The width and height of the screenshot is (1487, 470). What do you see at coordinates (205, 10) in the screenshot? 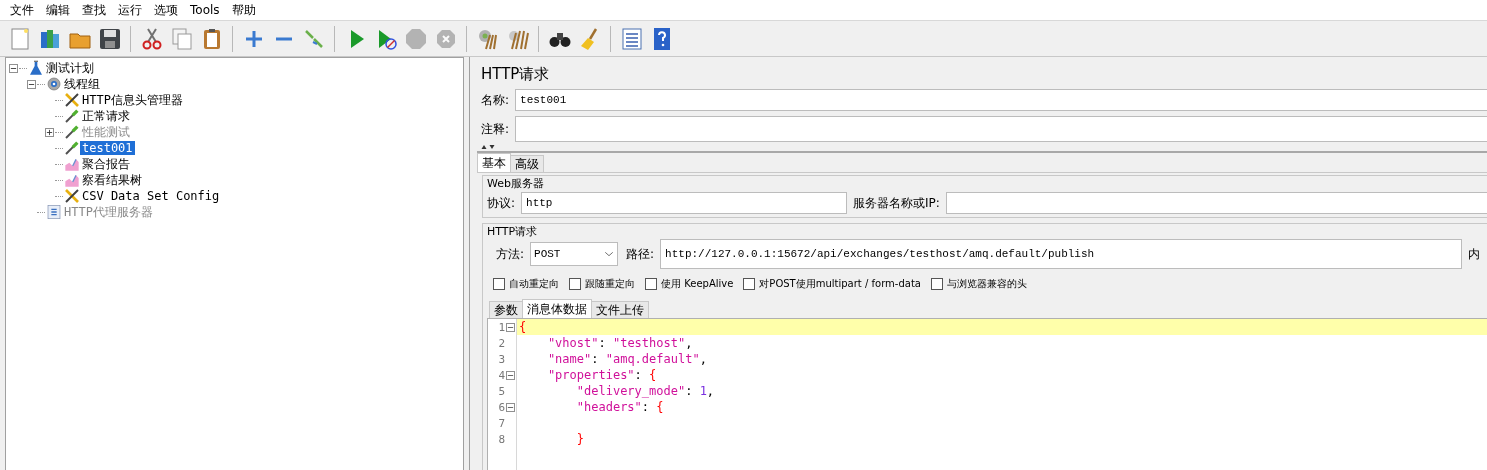
I see `menu-item: Tools` at bounding box center [205, 10].